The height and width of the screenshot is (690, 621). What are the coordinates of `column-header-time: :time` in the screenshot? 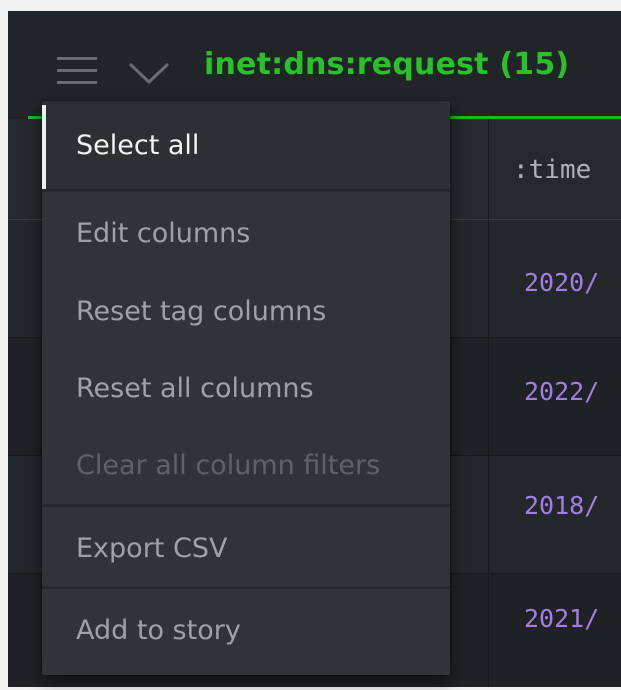 It's located at (552, 170).